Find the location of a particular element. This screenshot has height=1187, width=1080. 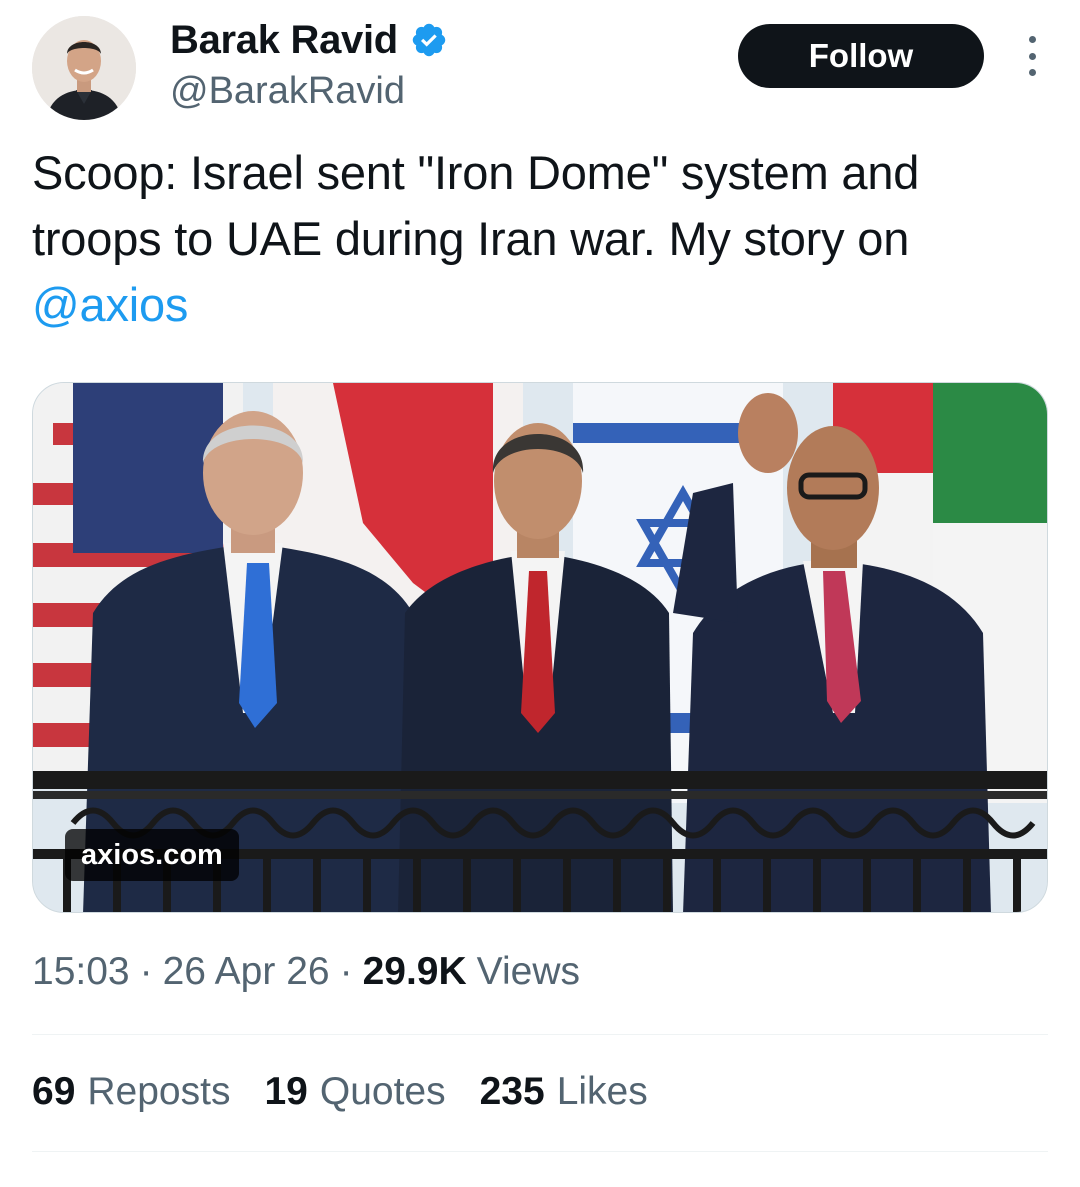

reposts-stat: 69 Reposts is located at coordinates (131, 1092).